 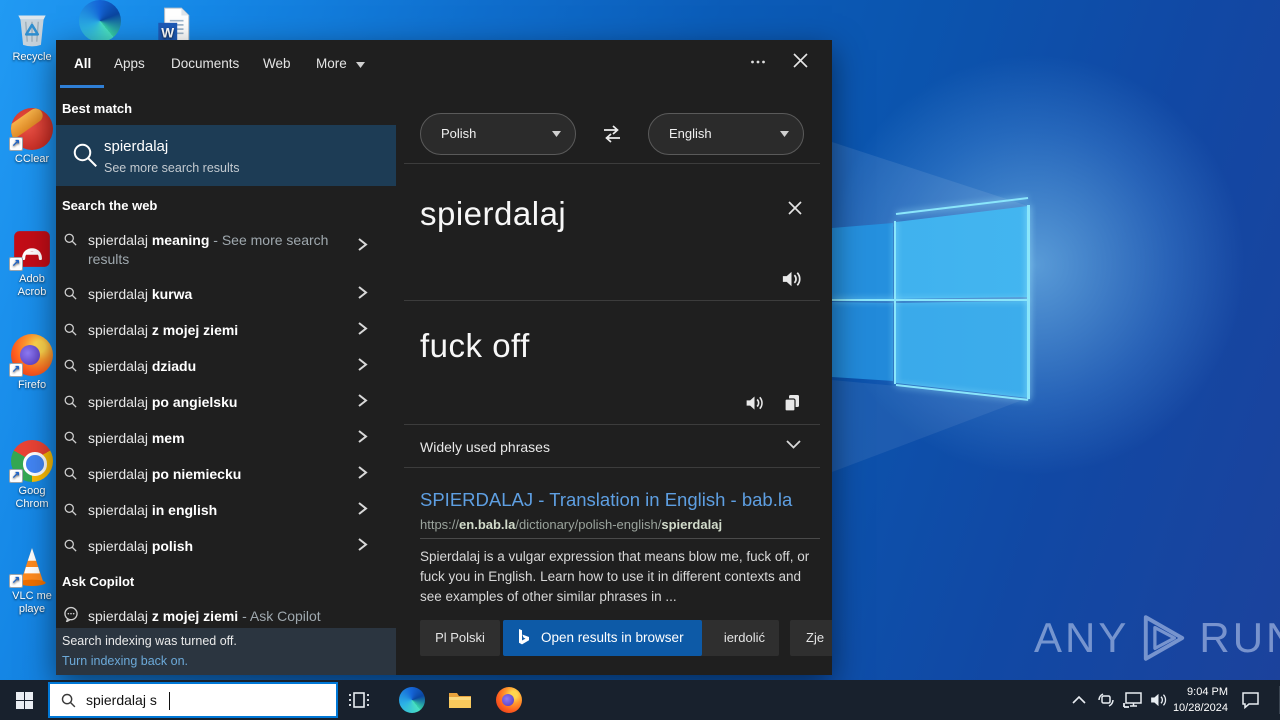 What do you see at coordinates (475, 345) in the screenshot?
I see `translation-output-text: fuck off` at bounding box center [475, 345].